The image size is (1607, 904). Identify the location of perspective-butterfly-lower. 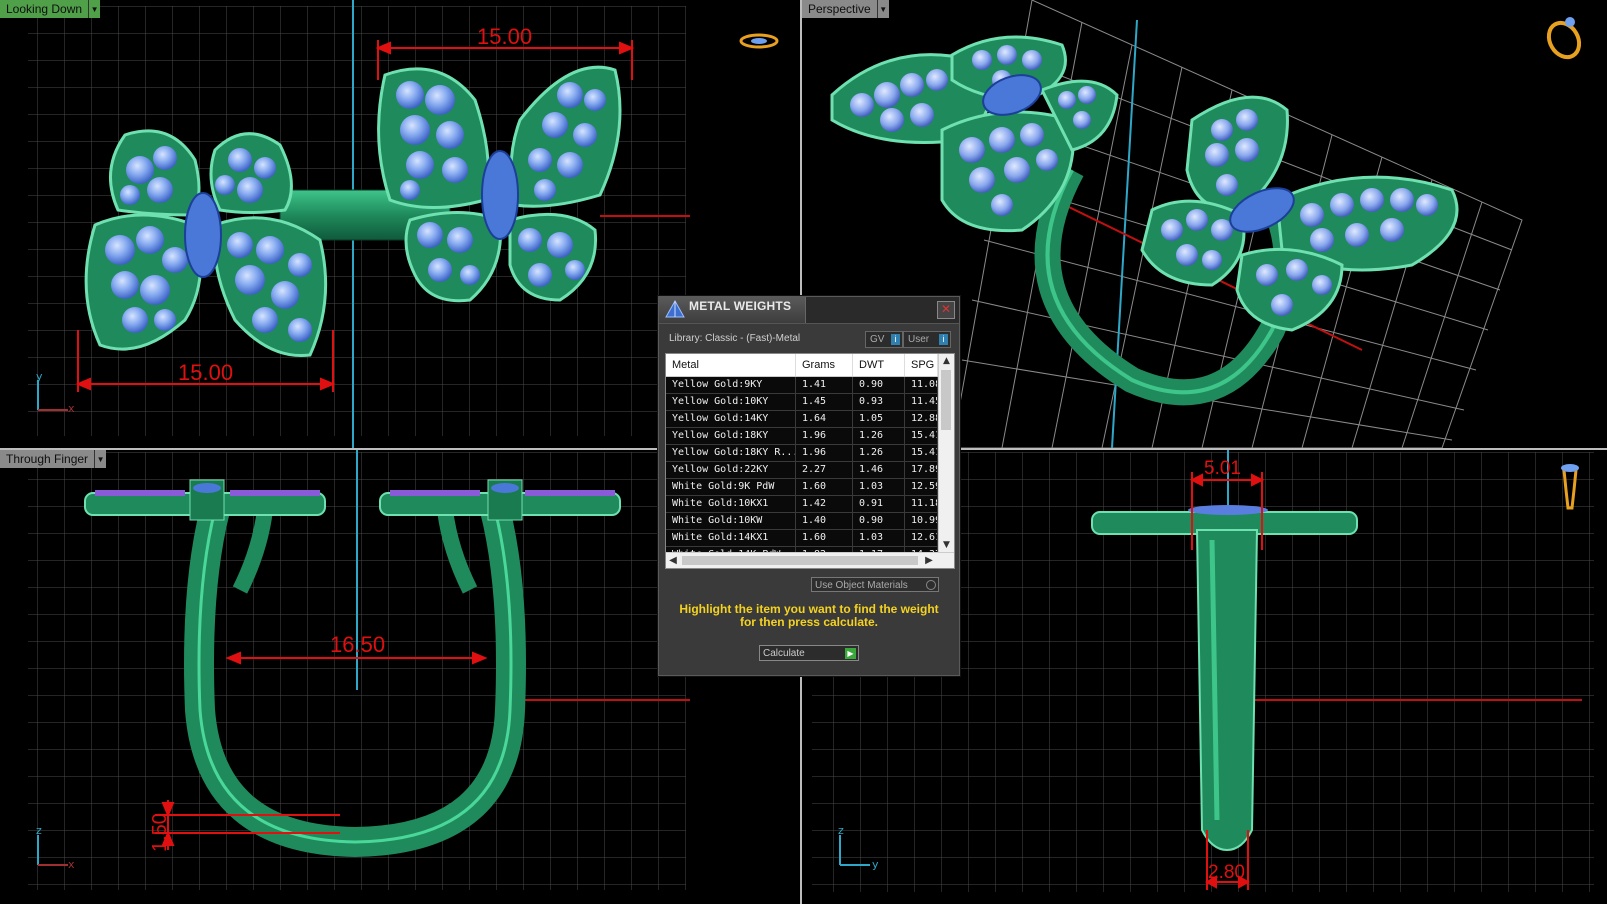
(1299, 213).